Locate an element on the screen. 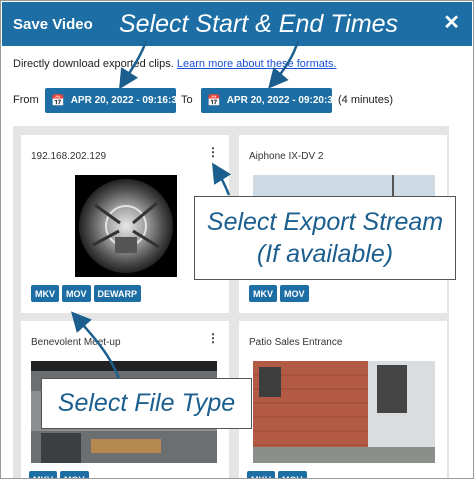 The height and width of the screenshot is (479, 474). end-time-value: APR 20, 2022 - 09:20:30 is located at coordinates (282, 100).